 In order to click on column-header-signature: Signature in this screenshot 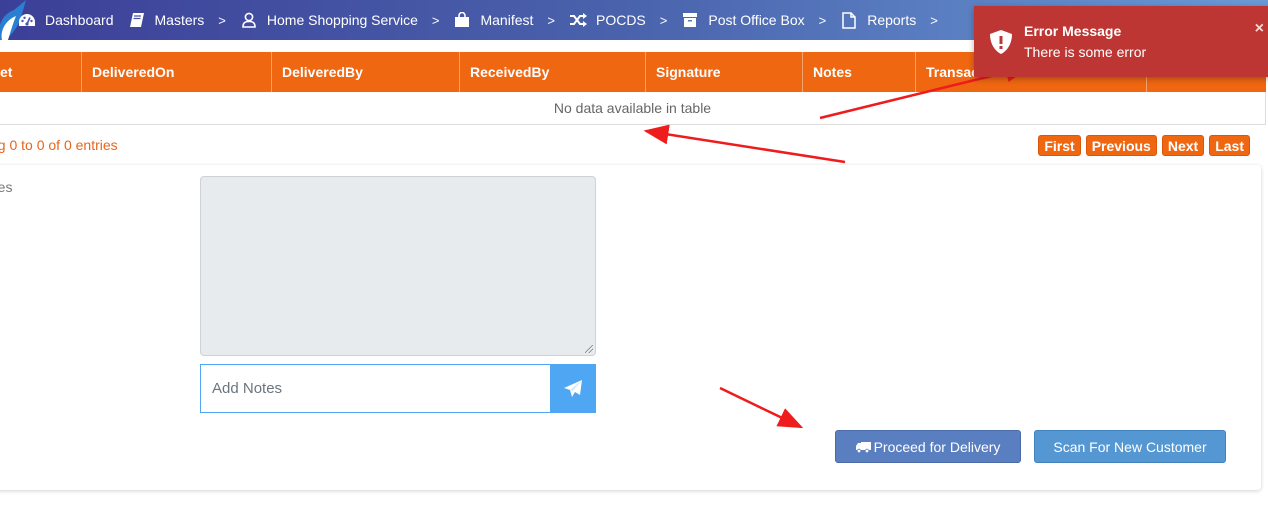, I will do `click(724, 72)`.